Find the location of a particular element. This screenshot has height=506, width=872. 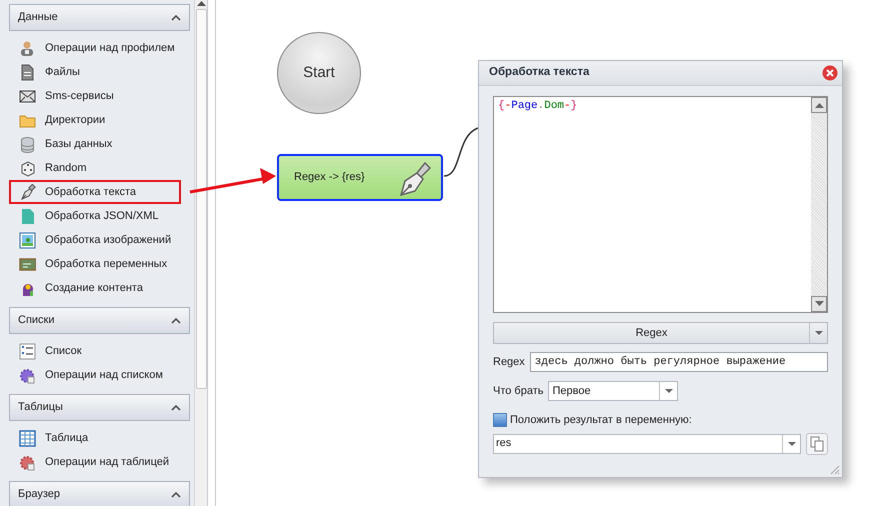

table-icon is located at coordinates (27, 438).